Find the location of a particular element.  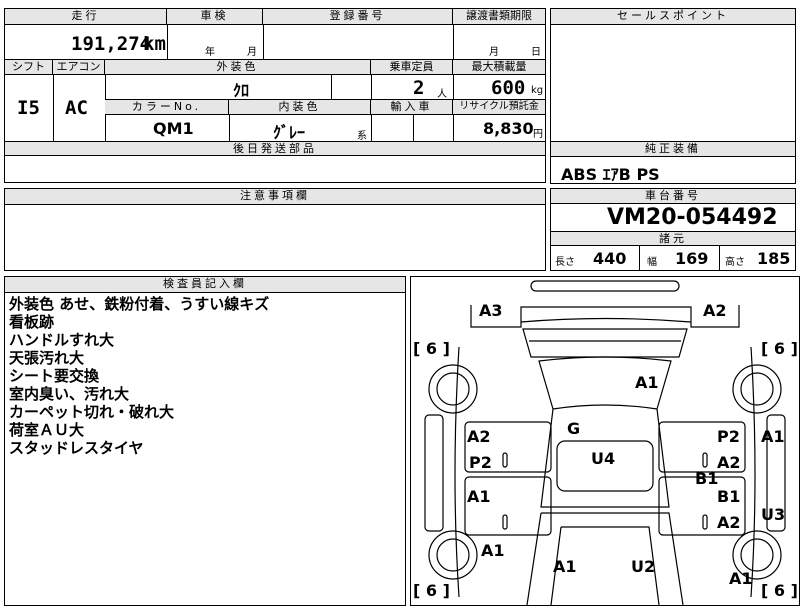

interior-header: 内装色 is located at coordinates (300, 107).